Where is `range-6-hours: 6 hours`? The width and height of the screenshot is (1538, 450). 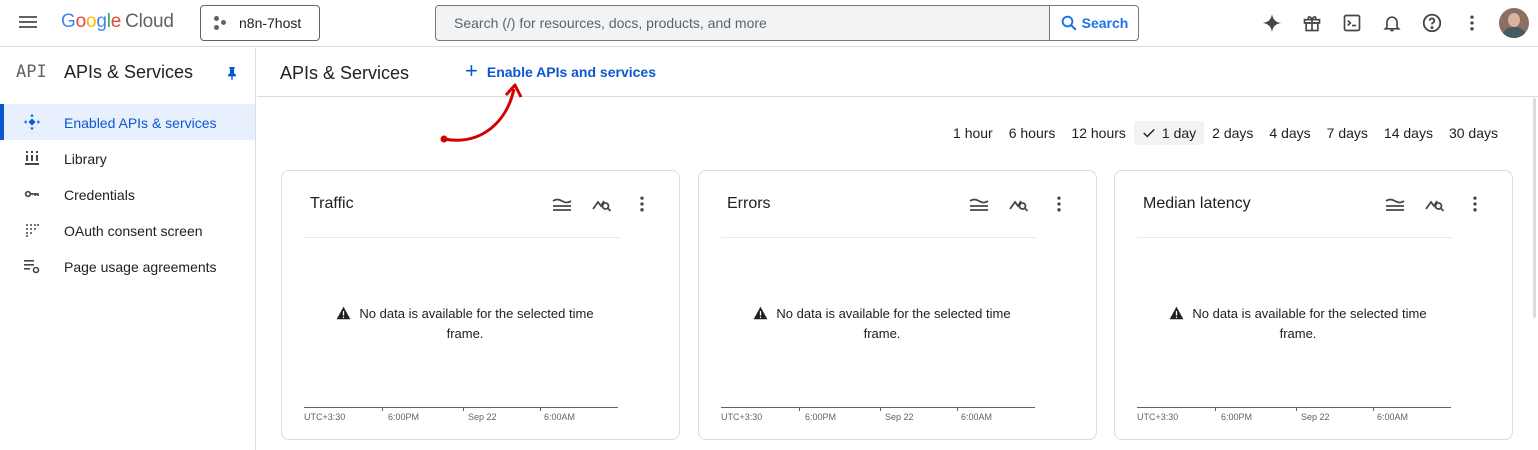 range-6-hours: 6 hours is located at coordinates (1032, 133).